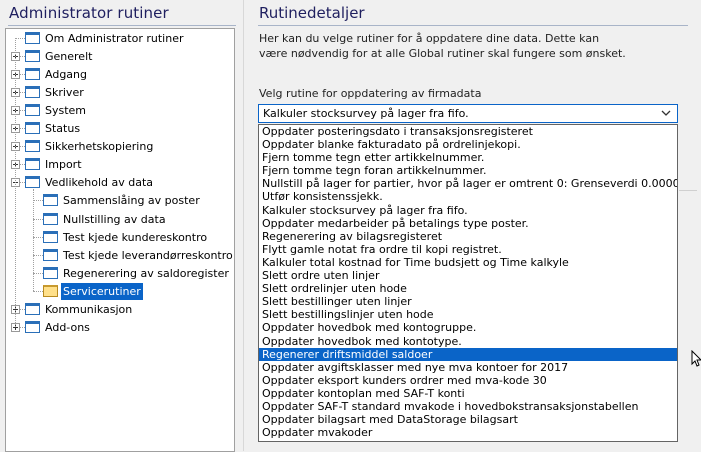  Describe the element at coordinates (63, 165) in the screenshot. I see `tree-node-label: Import` at that location.